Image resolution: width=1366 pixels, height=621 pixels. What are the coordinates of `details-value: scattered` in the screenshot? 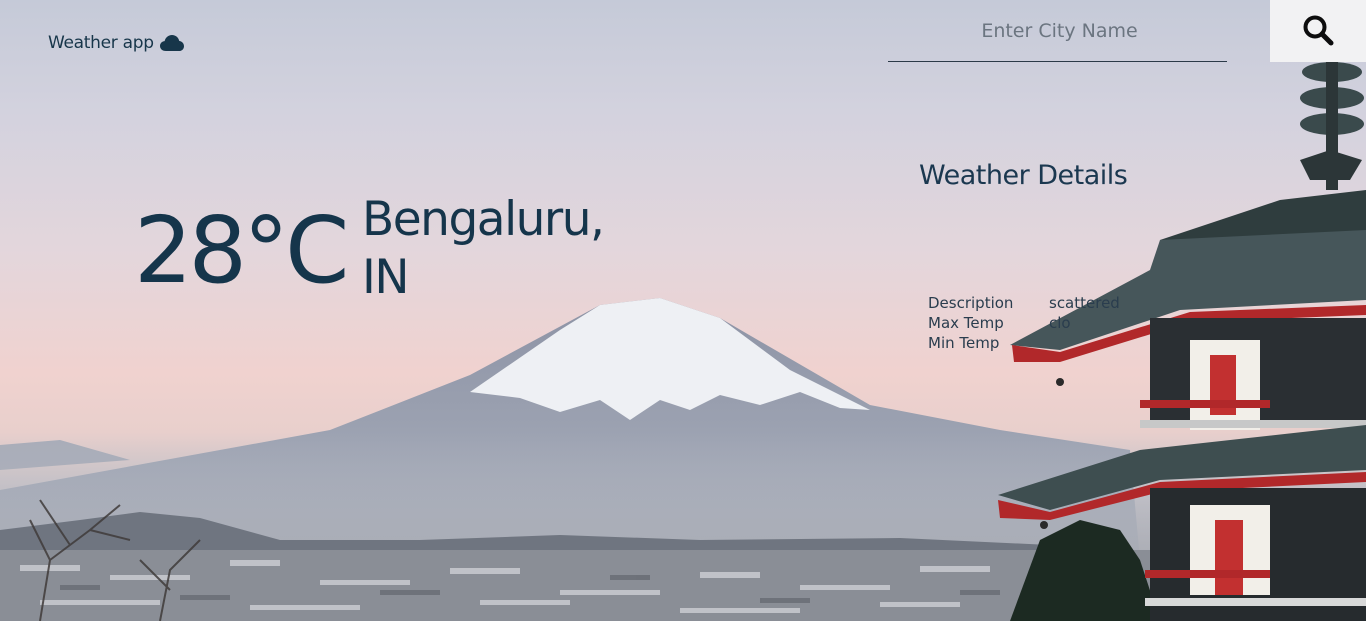 It's located at (1084, 303).